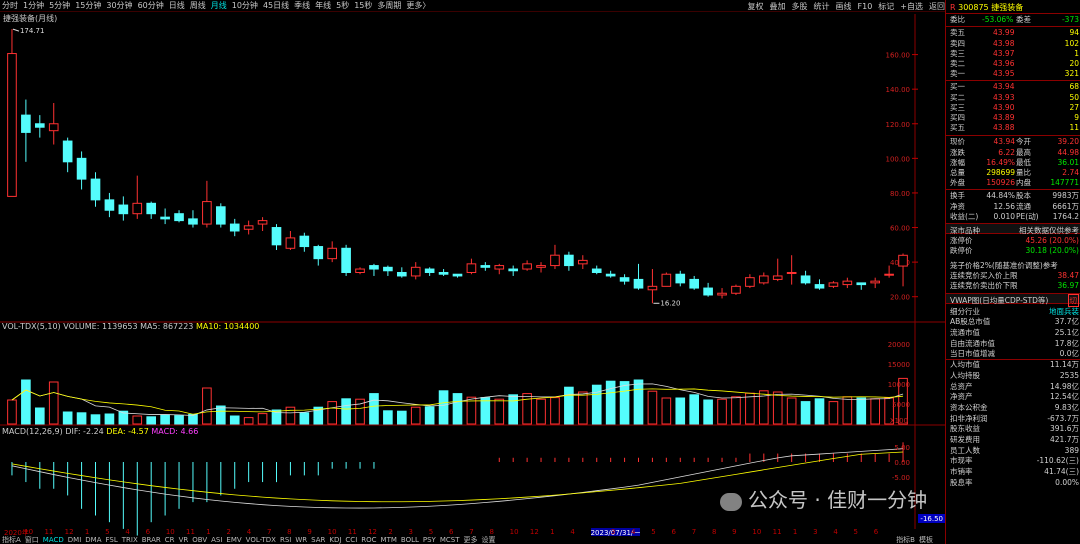  I want to click on indicator-tab-11: ASI, so click(216, 540).